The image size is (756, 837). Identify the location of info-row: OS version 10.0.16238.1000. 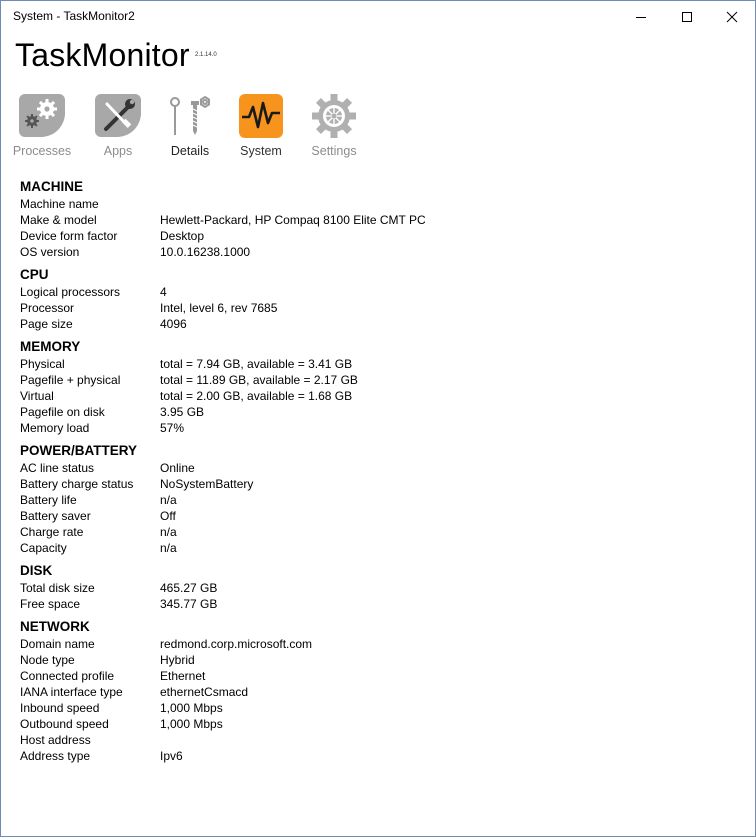
(380, 252).